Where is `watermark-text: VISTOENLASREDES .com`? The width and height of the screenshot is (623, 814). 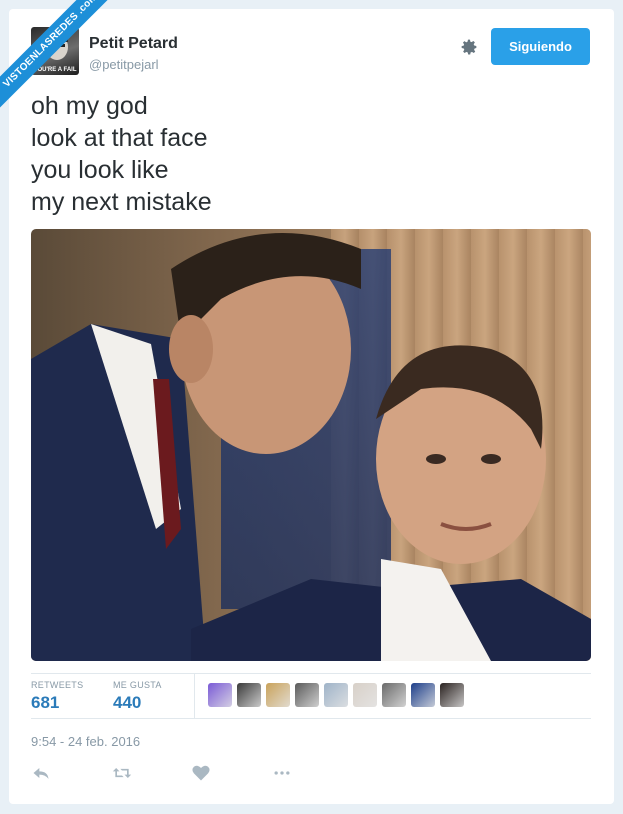 watermark-text: VISTOENLASREDES .com is located at coordinates (55, 55).